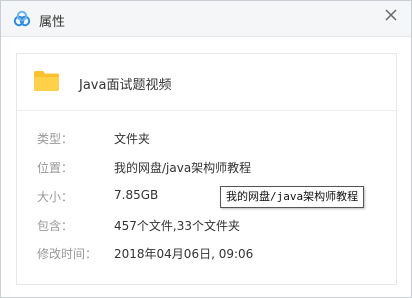 The image size is (412, 298). Describe the element at coordinates (52, 22) in the screenshot. I see `dialog-title: 属性` at that location.